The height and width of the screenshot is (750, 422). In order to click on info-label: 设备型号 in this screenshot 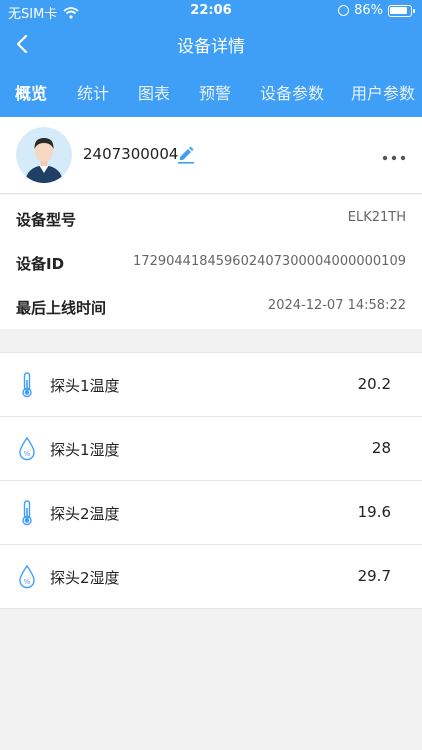, I will do `click(46, 220)`.